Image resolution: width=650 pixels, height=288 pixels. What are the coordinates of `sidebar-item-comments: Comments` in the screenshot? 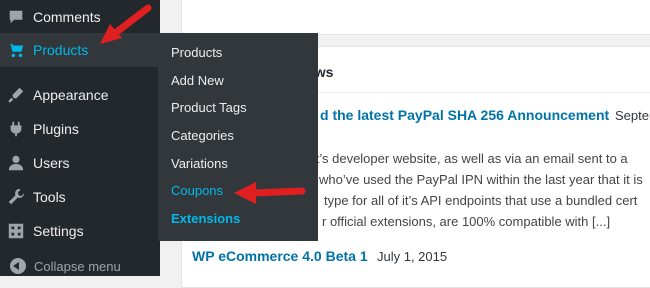 It's located at (80, 17).